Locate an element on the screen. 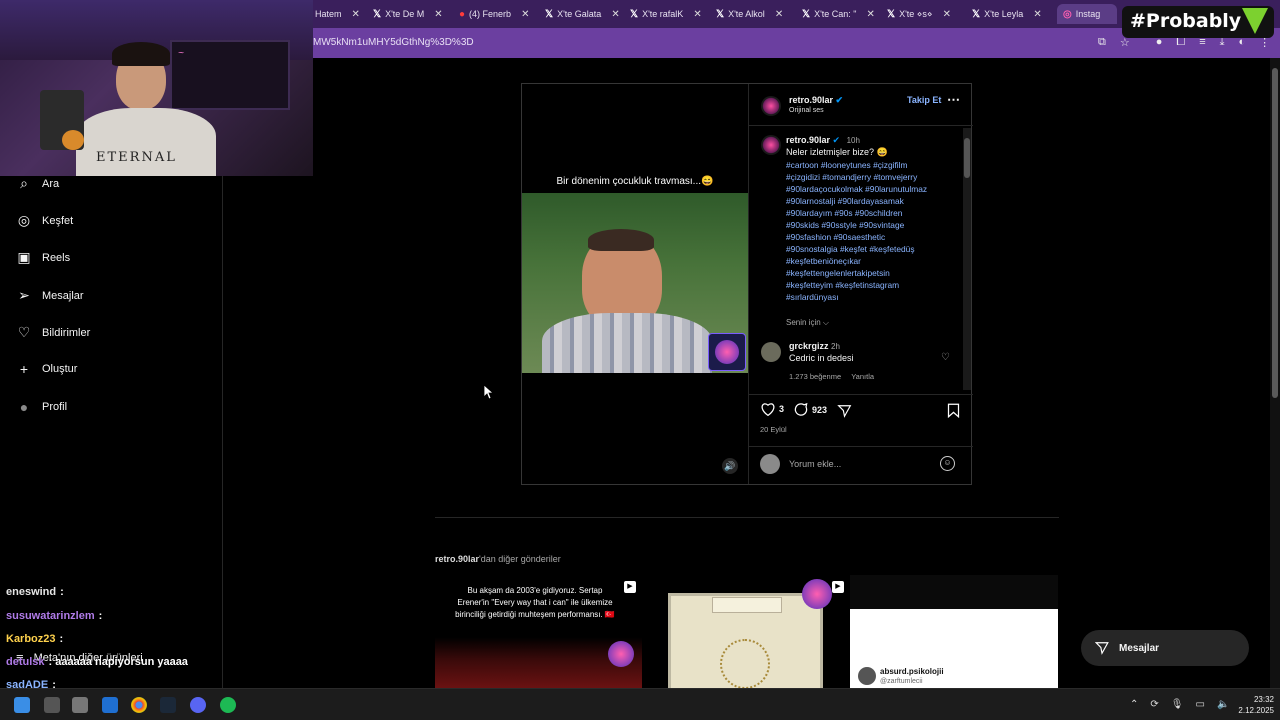 This screenshot has height=720, width=1280. outlook-icon is located at coordinates (110, 705).